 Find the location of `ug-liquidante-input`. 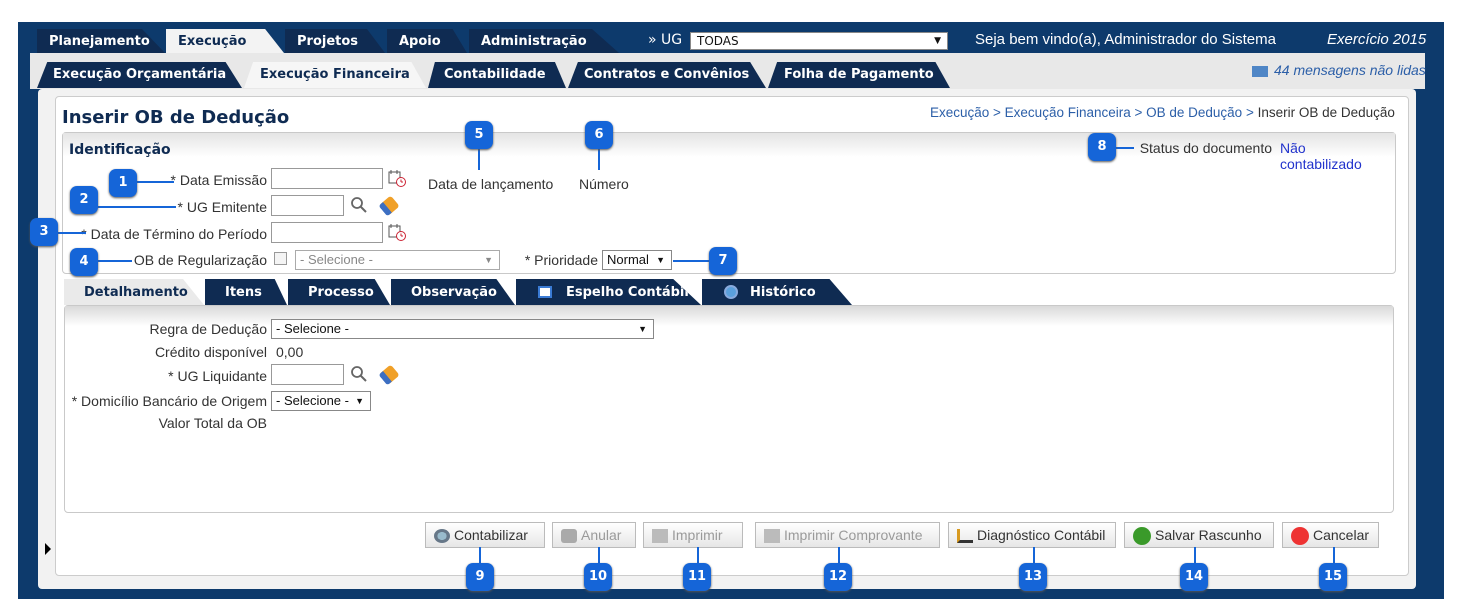

ug-liquidante-input is located at coordinates (307, 374).